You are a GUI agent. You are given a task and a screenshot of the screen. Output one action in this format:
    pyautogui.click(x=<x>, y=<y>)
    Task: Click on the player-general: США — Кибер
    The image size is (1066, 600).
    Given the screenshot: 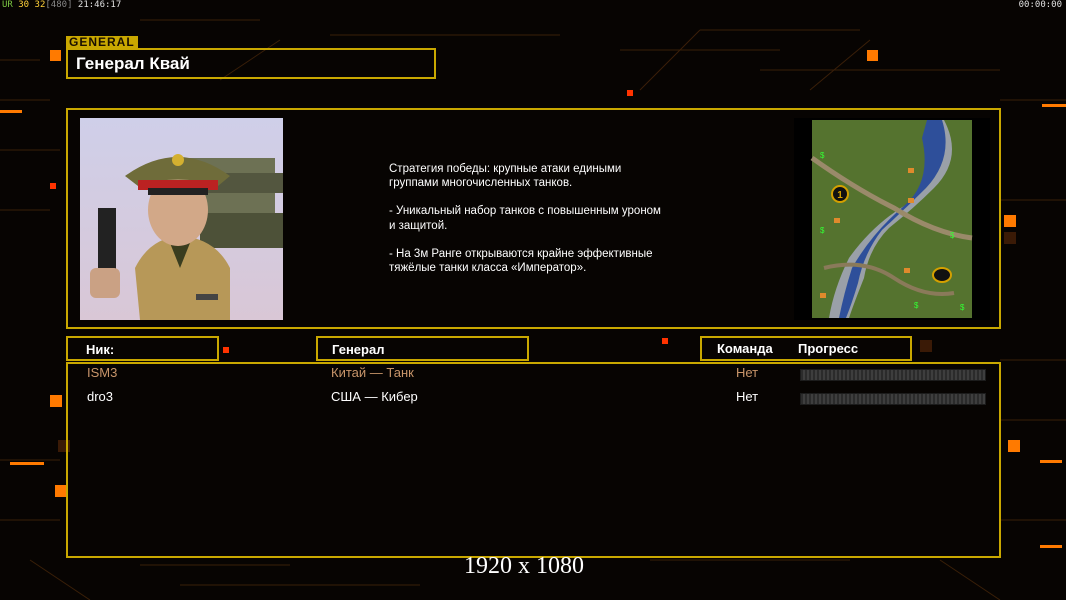 What is the action you would take?
    pyautogui.click(x=374, y=396)
    